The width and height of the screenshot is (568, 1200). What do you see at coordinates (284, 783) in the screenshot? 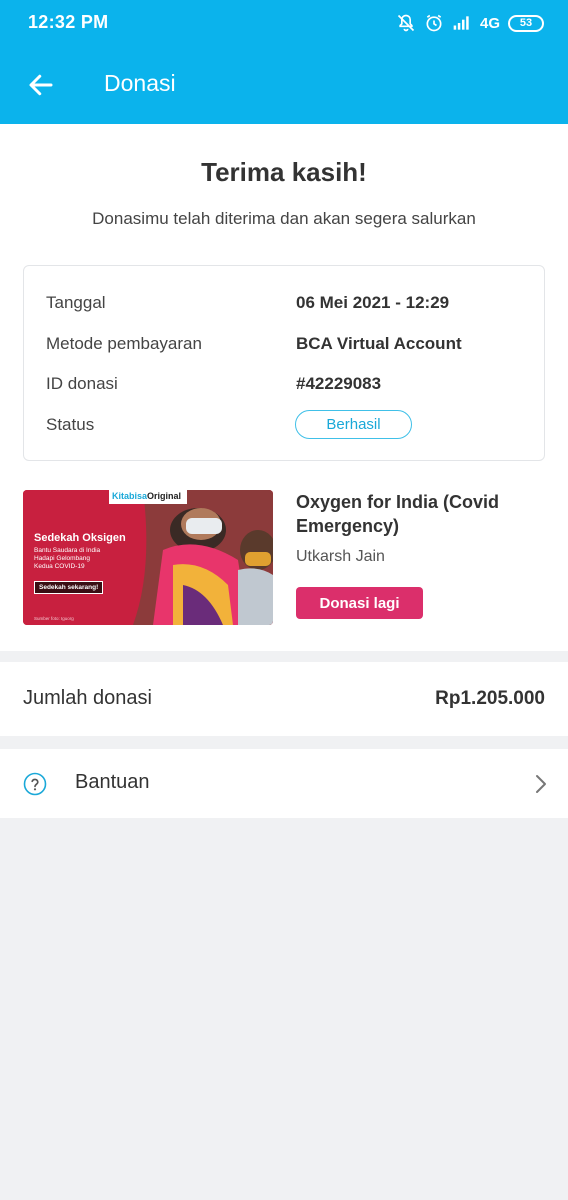
I see `help-row: Bantuan` at bounding box center [284, 783].